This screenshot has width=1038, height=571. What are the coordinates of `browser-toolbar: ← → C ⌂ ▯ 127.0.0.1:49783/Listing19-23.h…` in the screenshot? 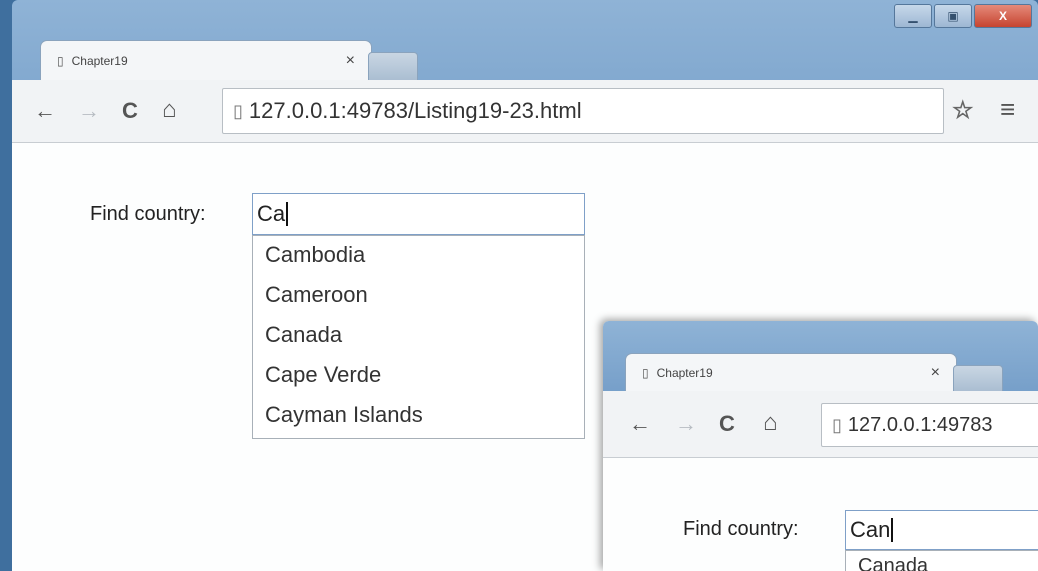 It's located at (525, 111).